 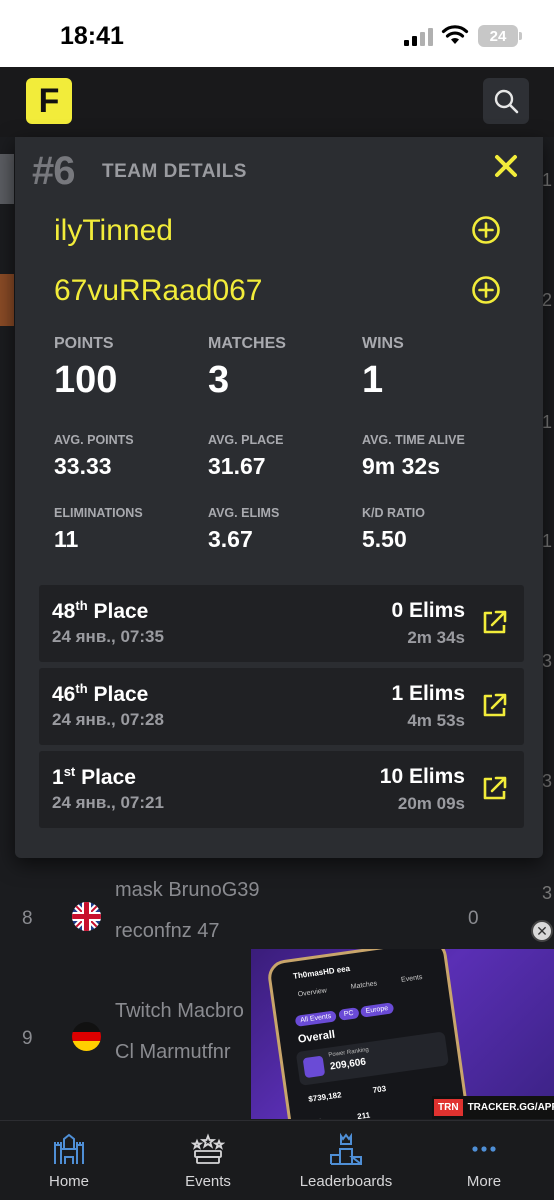 What do you see at coordinates (281, 706) in the screenshot?
I see `match-card: 46th Place 24 янв., 07:28 1 Elims 4m 53s` at bounding box center [281, 706].